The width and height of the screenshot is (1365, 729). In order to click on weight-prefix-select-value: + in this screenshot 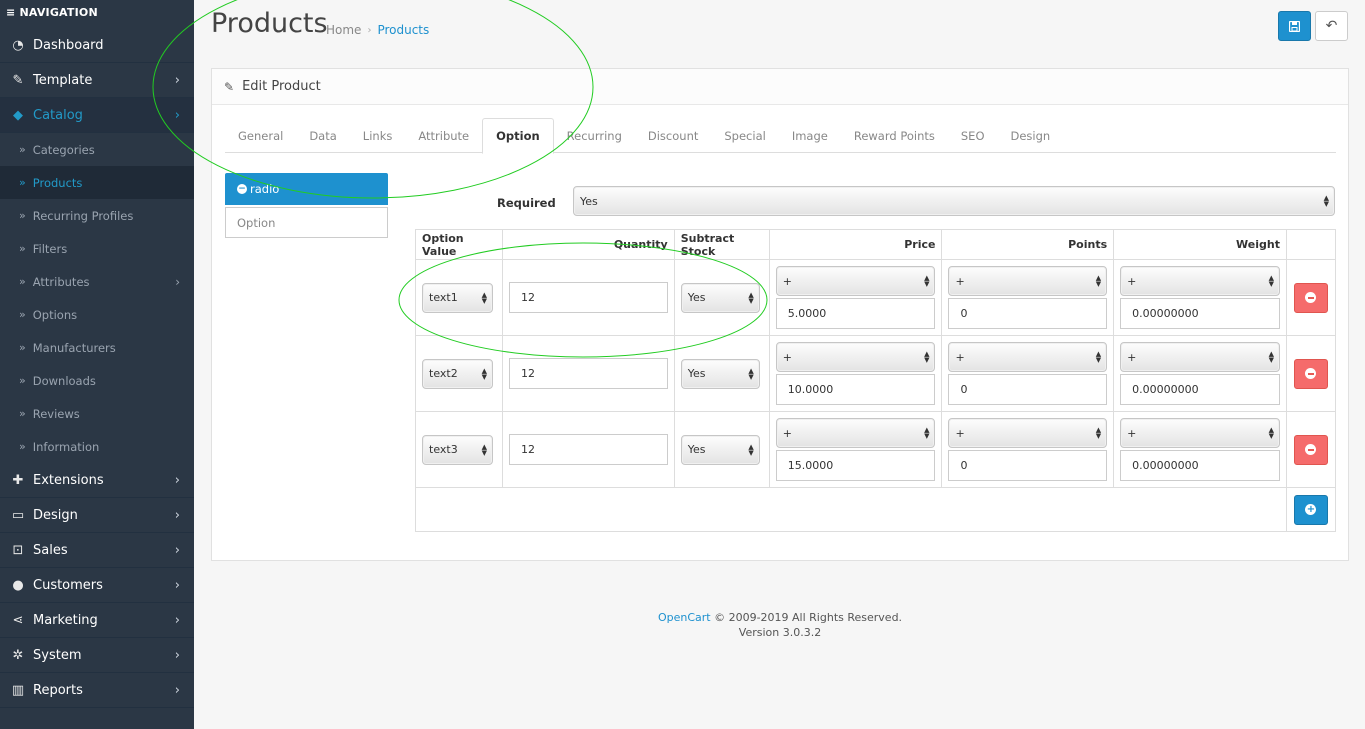, I will do `click(1132, 281)`.